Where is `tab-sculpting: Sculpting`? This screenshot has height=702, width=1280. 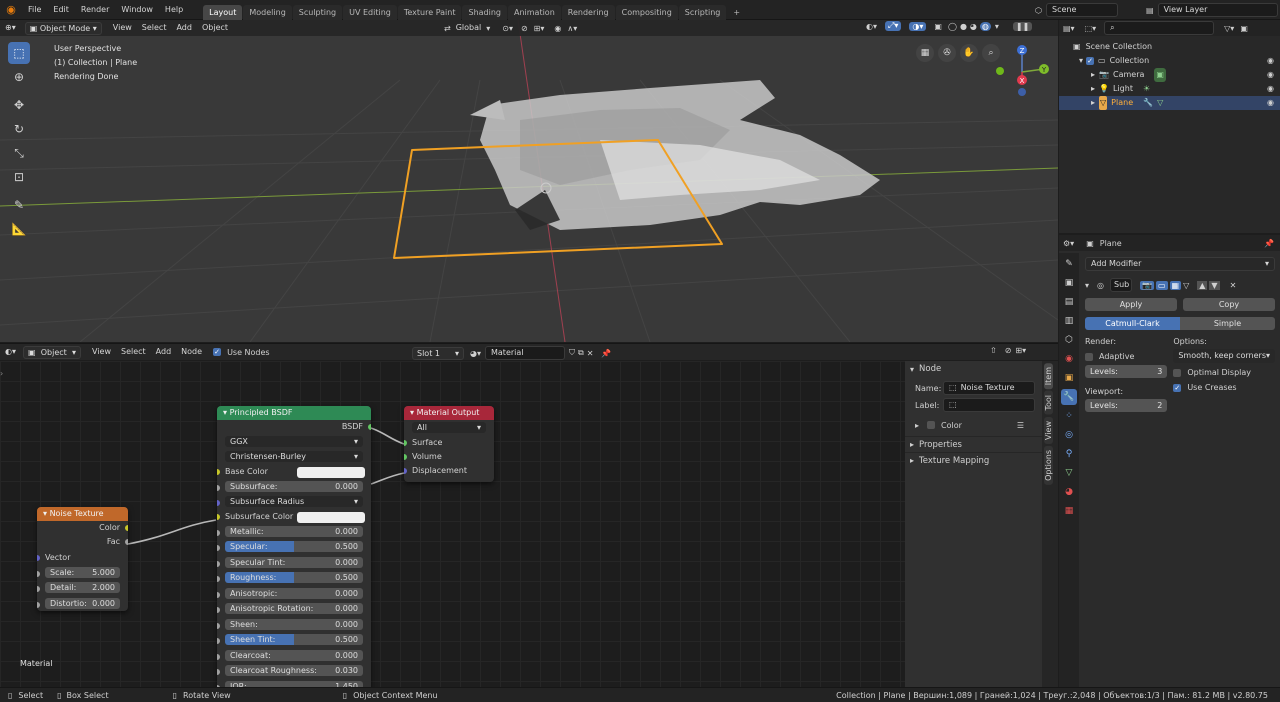 tab-sculpting: Sculpting is located at coordinates (317, 12).